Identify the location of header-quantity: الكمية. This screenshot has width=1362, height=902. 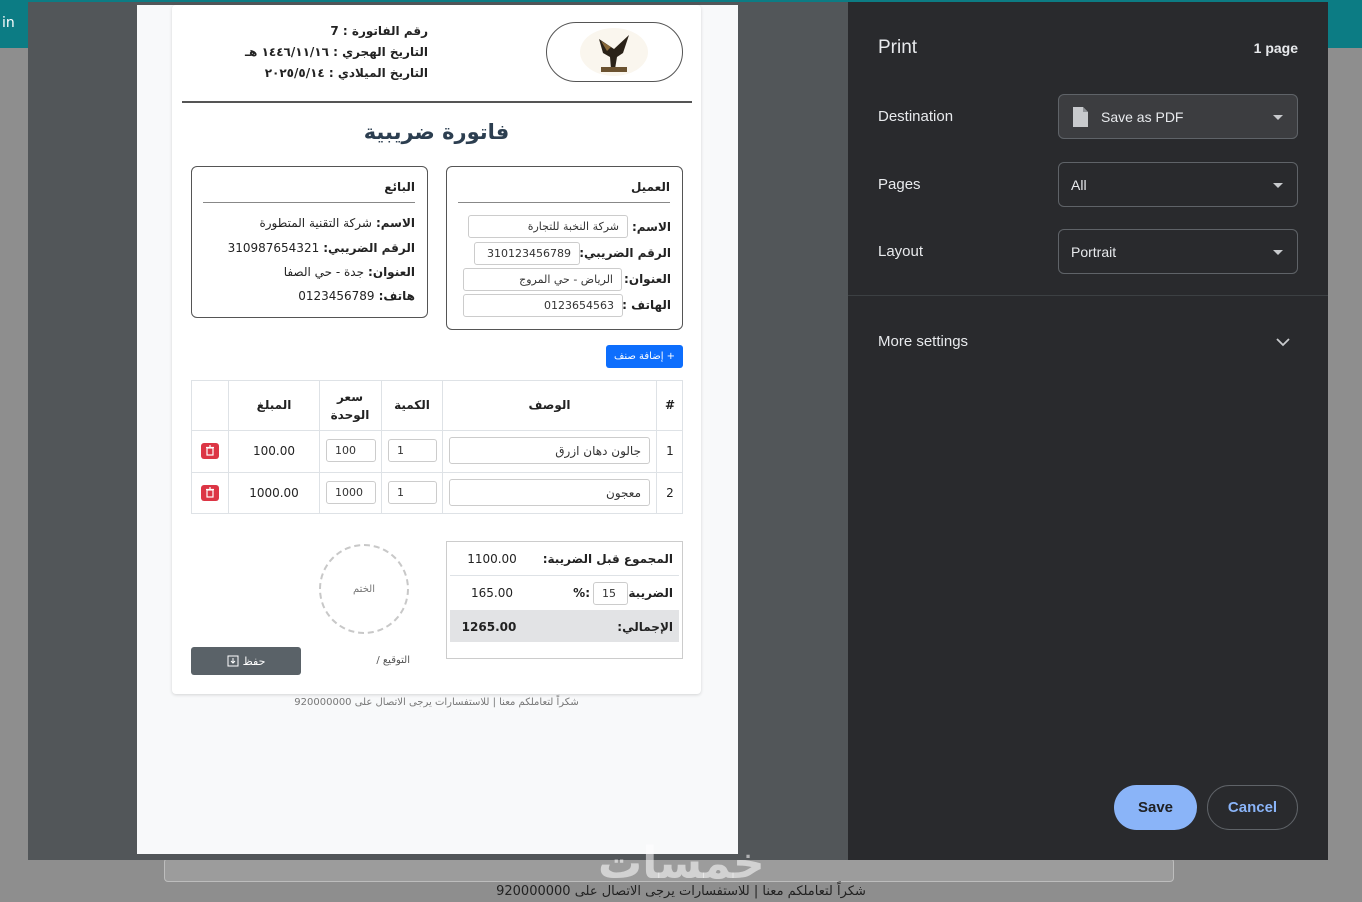
(412, 405).